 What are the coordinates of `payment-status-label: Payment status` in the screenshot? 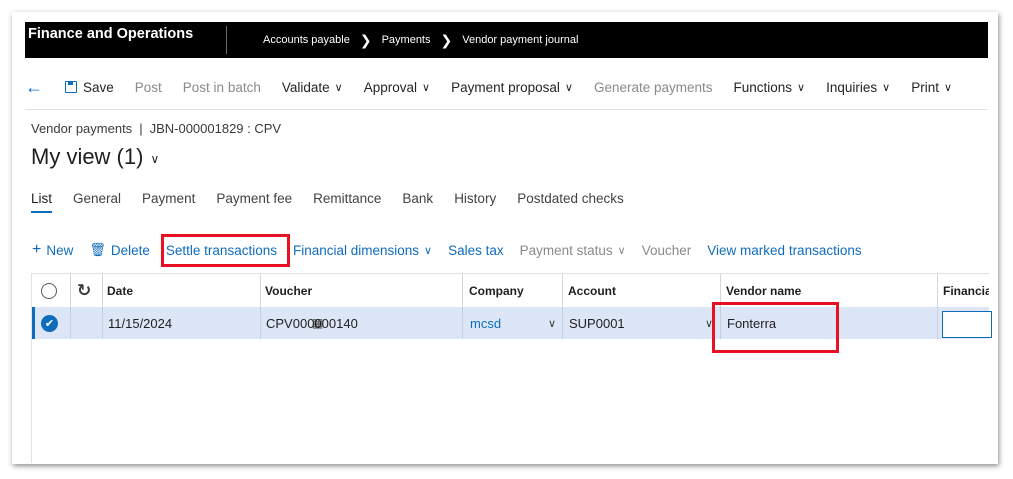 It's located at (566, 250).